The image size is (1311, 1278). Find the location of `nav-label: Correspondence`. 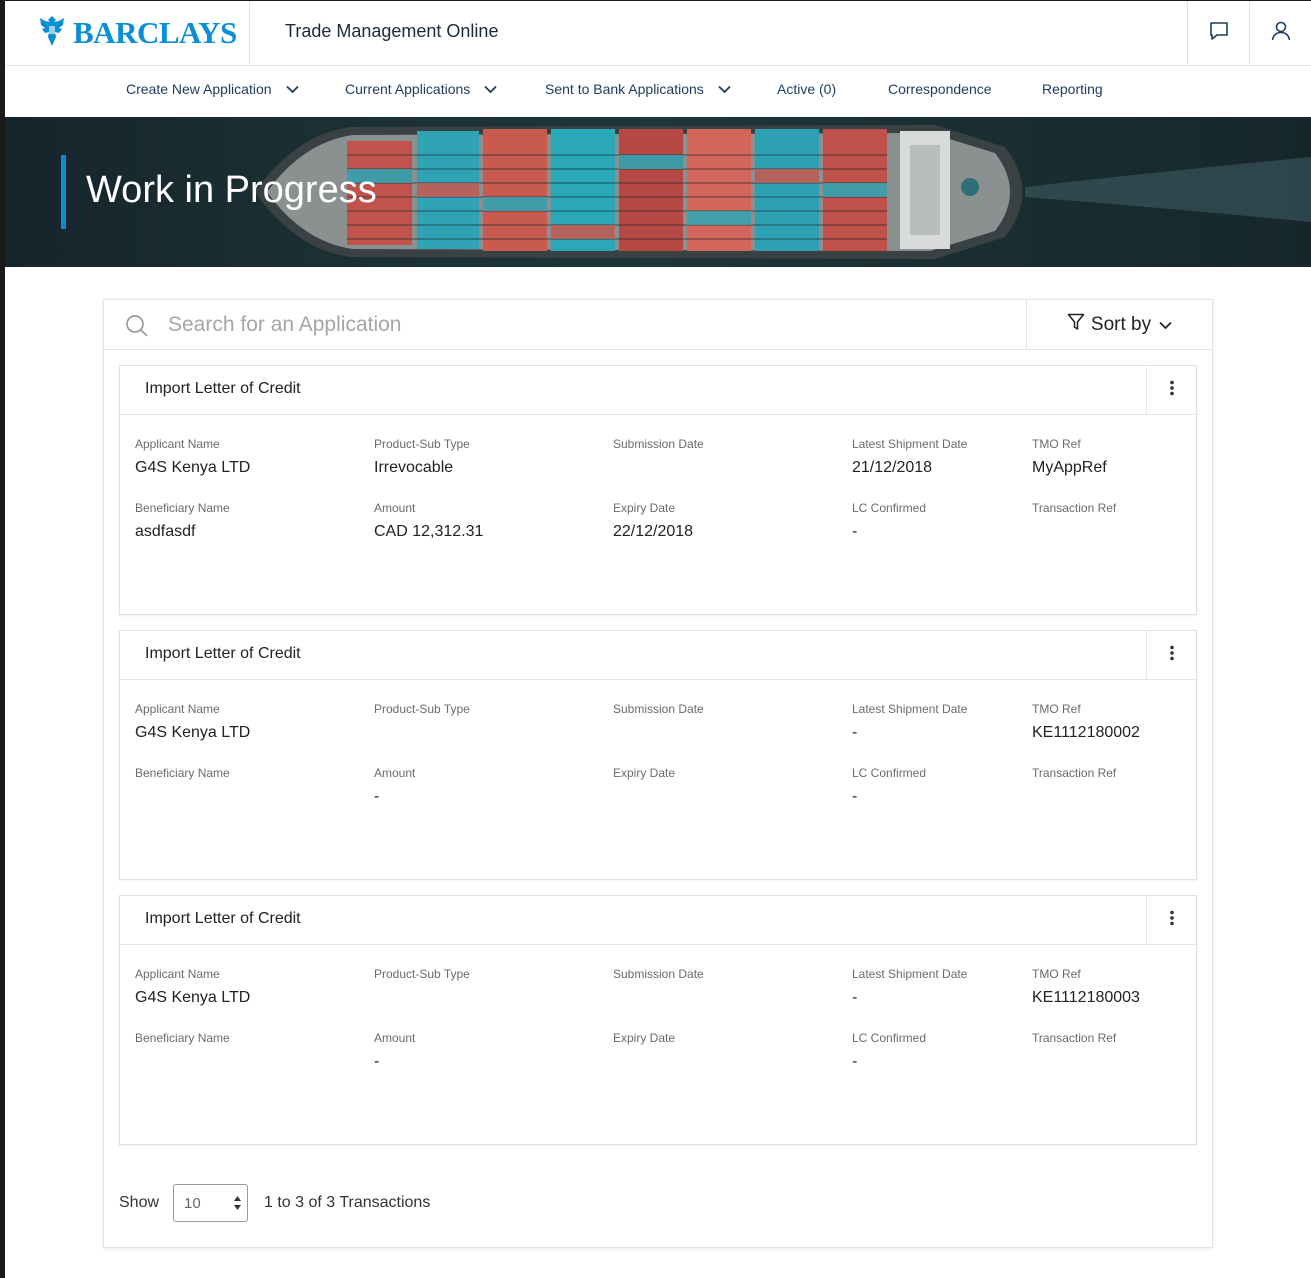

nav-label: Correspondence is located at coordinates (940, 89).